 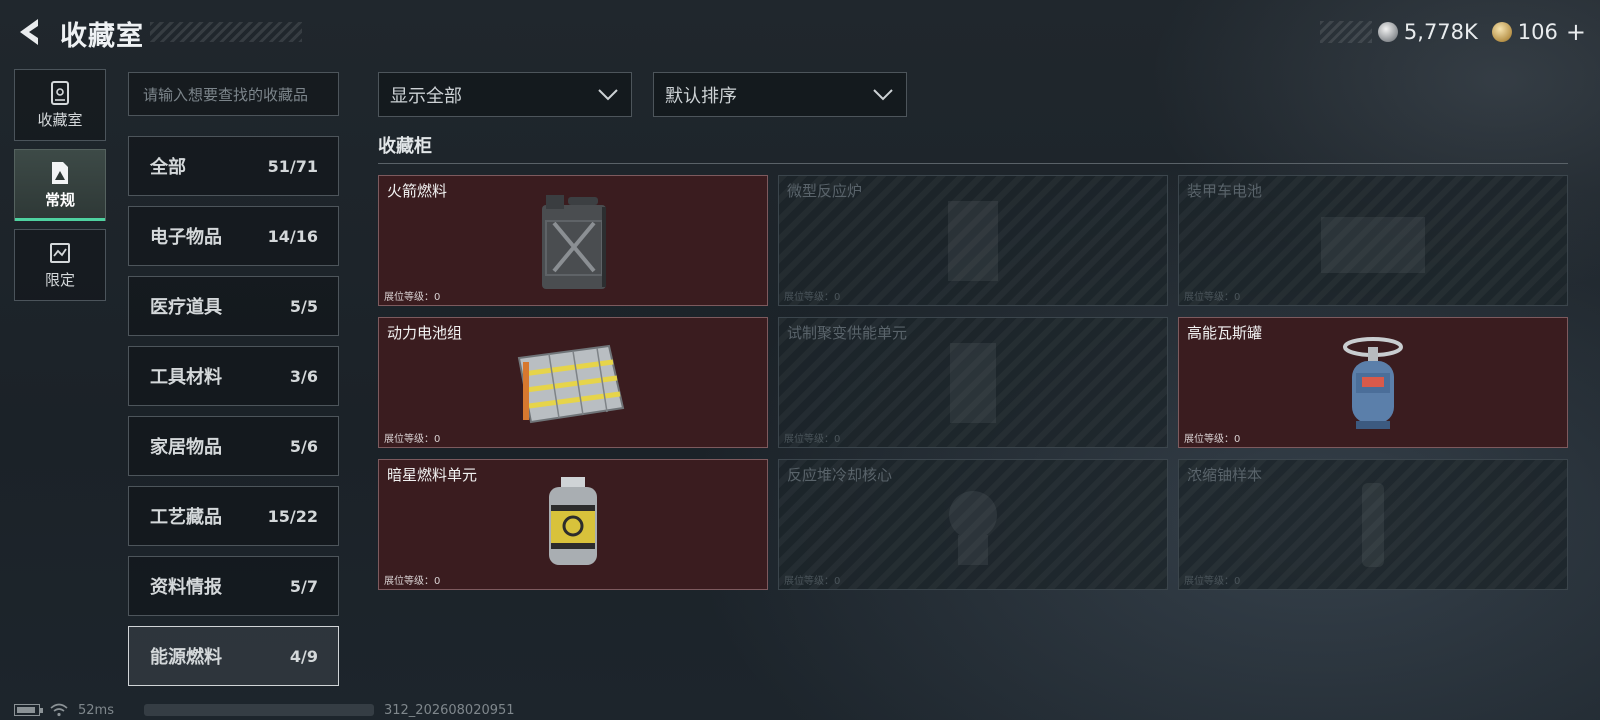 What do you see at coordinates (973, 527) in the screenshot?
I see `cooling-core-icon` at bounding box center [973, 527].